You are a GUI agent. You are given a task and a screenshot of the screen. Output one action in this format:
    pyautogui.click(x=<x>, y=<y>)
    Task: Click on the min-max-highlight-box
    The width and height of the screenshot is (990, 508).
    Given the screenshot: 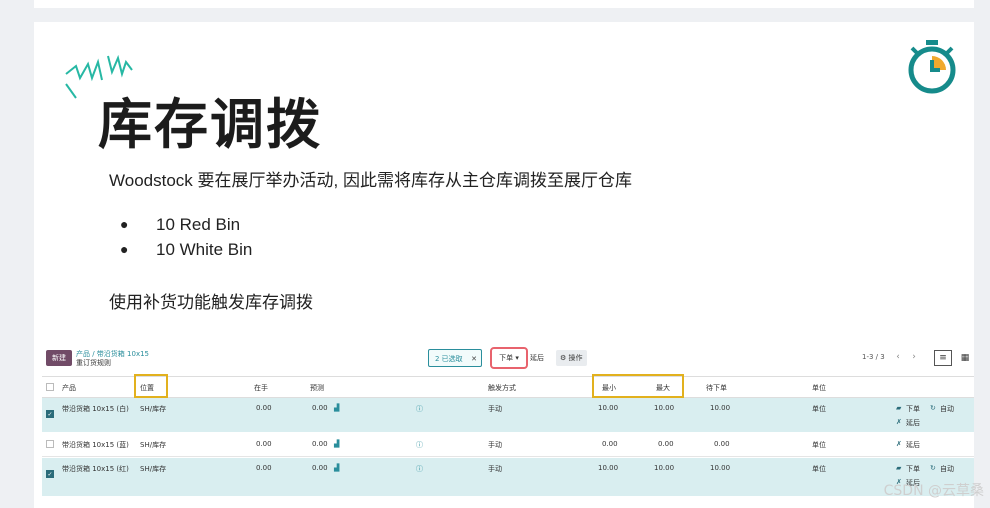 What is the action you would take?
    pyautogui.click(x=638, y=386)
    